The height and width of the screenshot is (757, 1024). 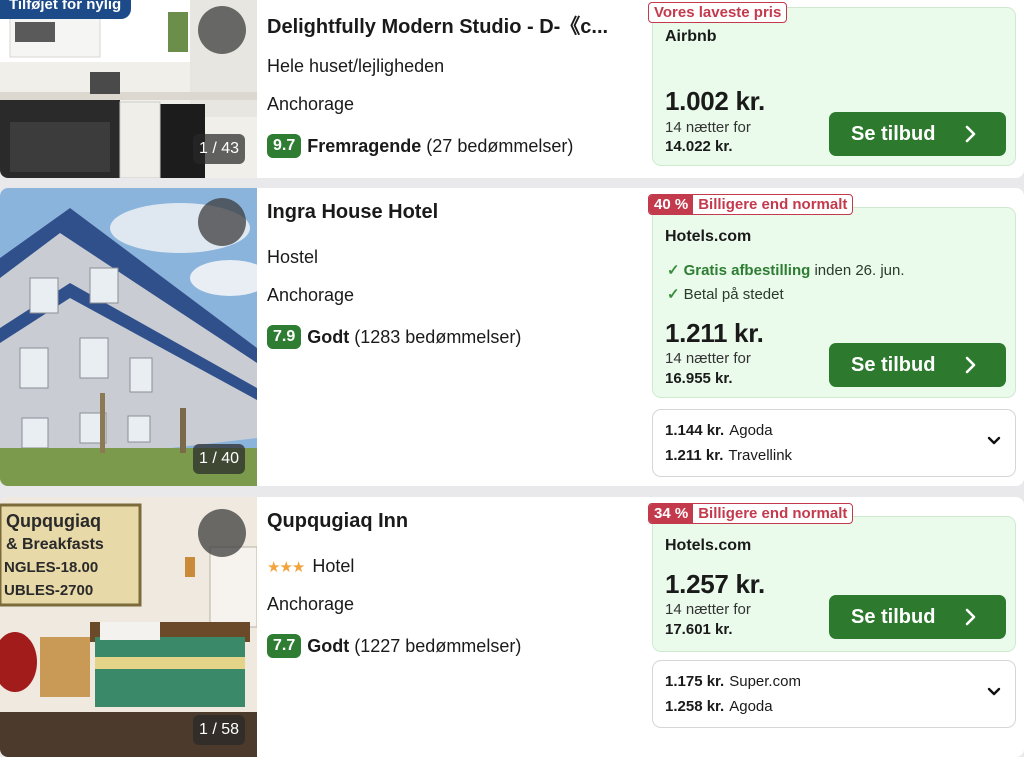 I want to click on discount-percent: 34 %, so click(x=671, y=513).